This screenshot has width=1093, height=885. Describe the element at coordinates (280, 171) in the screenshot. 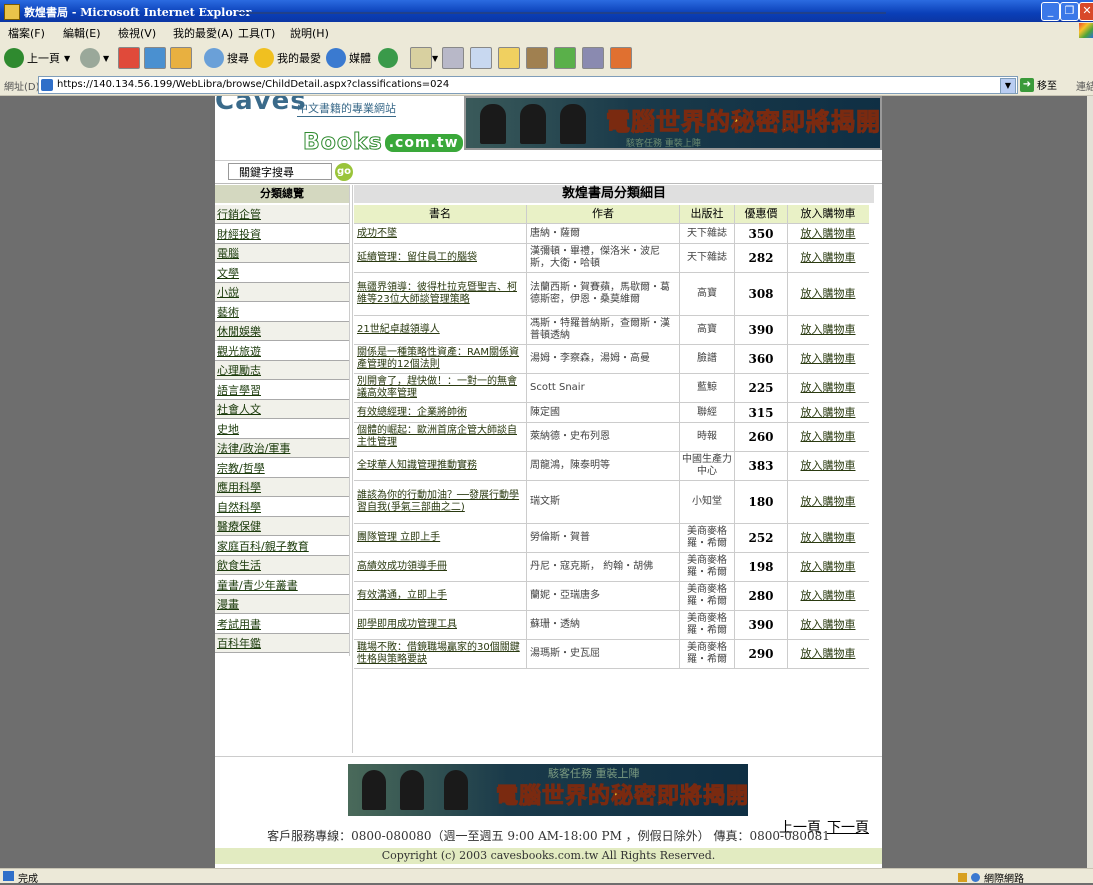

I see `keyword-search-input: 關鍵字搜尋` at that location.